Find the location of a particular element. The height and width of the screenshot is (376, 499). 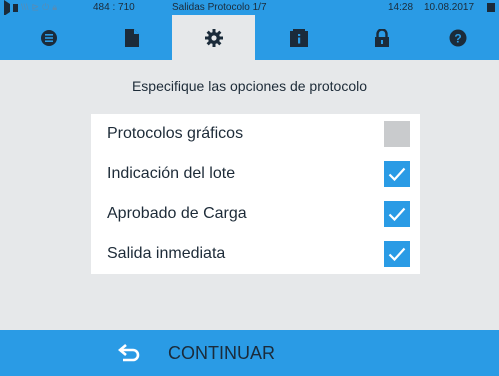

option-row-immediate-output: Salida inmediata is located at coordinates (255, 254).